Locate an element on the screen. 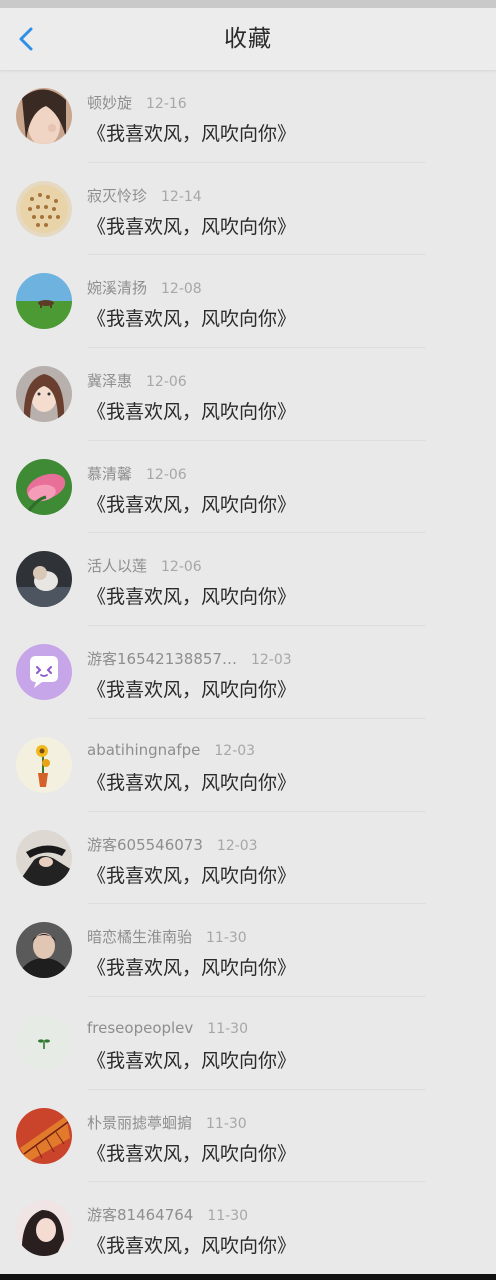 The width and height of the screenshot is (496, 1280). list-item: 游客16542138857… 12-03 《我喜欢风，风吹向你》 is located at coordinates (248, 672).